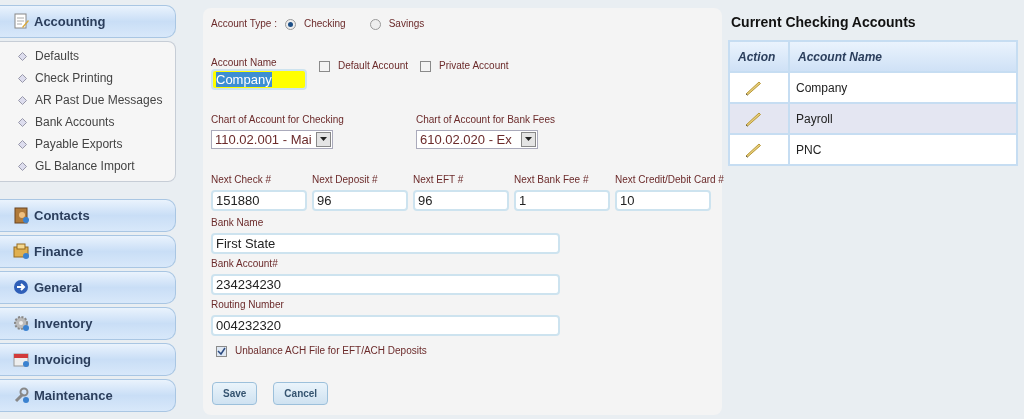  Describe the element at coordinates (244, 24) in the screenshot. I see `field-label: Account Type :` at that location.